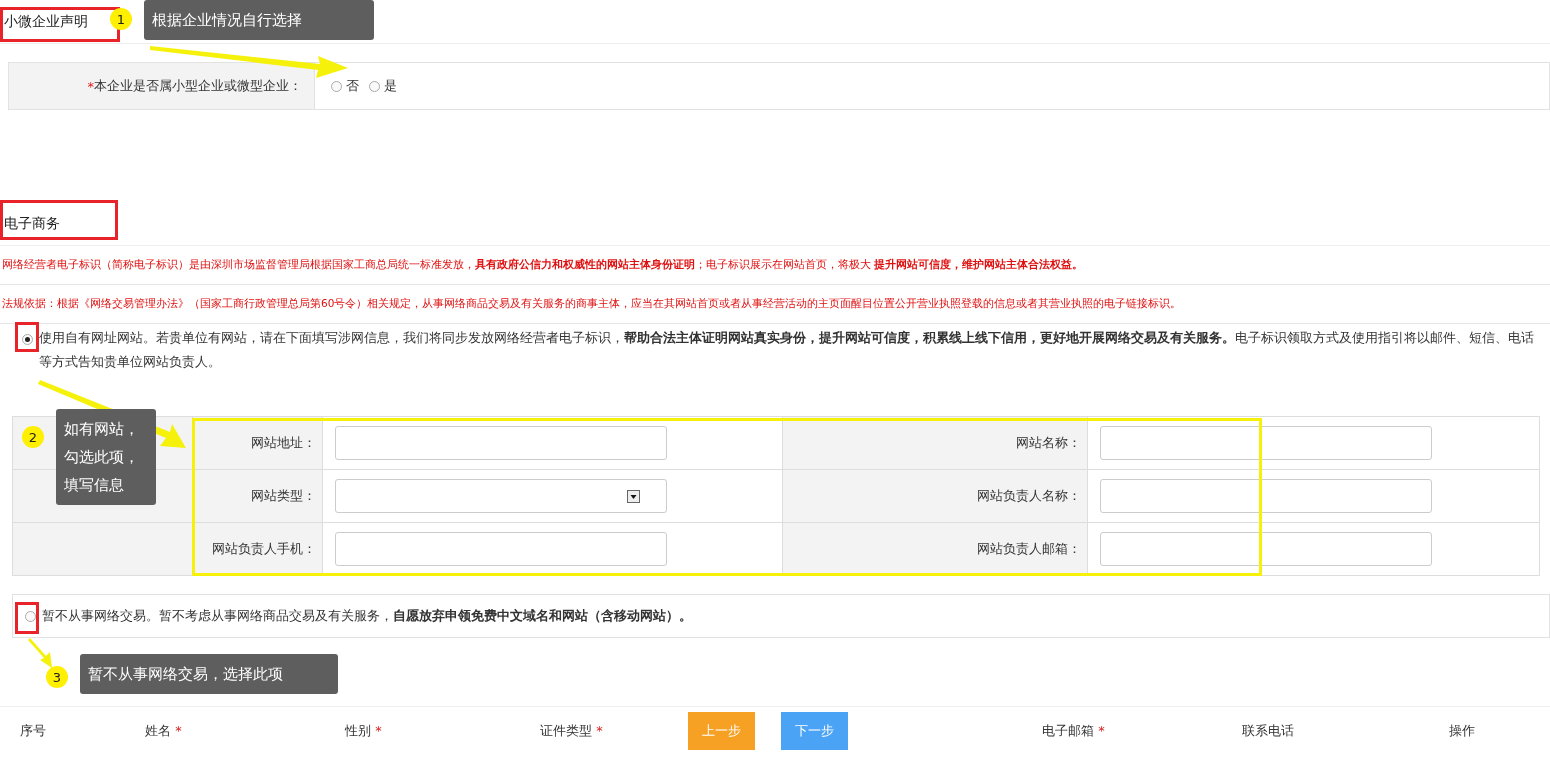  I want to click on section-title: 小微企业声明, so click(46, 21).